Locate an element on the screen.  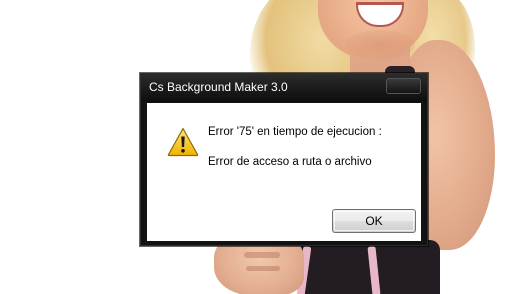
dialog-title: Cs Background Maker 3.0 is located at coordinates (218, 87).